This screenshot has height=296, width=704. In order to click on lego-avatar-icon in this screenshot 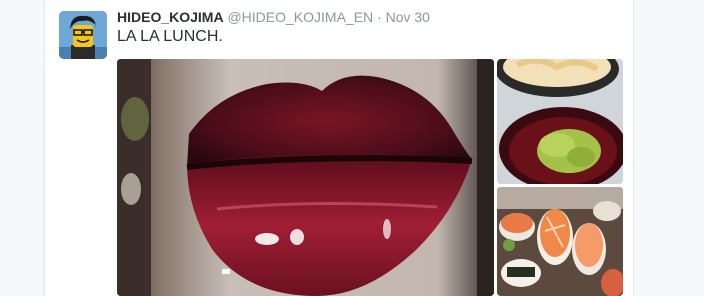, I will do `click(83, 35)`.